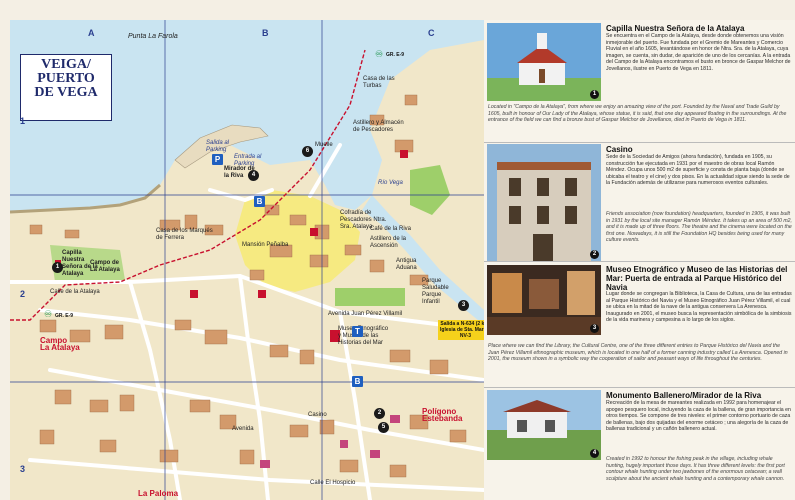 This screenshot has width=795, height=500. I want to click on marker-3: 3, so click(463, 305).